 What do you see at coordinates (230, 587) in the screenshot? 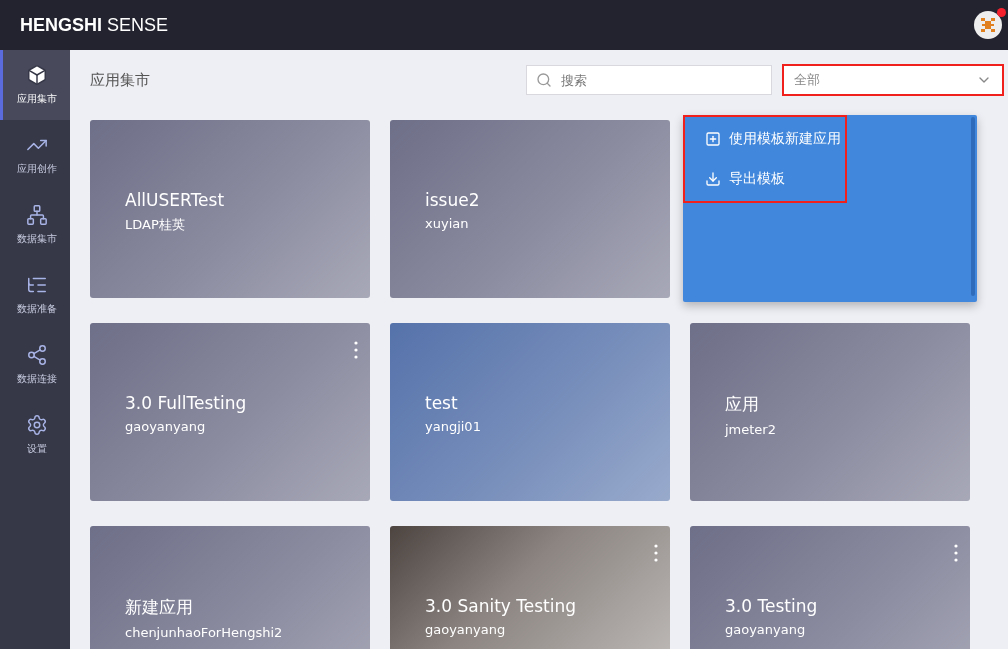
I see `app-card: 新建应用 chenjunhaoForHengshi2` at bounding box center [230, 587].